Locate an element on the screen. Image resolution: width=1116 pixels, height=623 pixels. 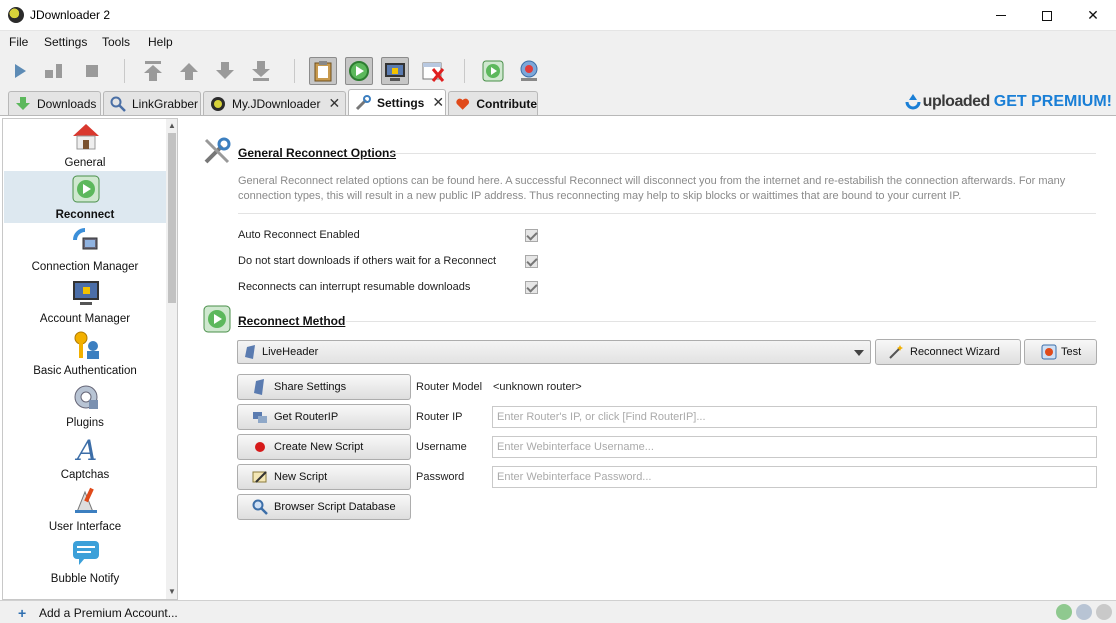
myjd-icon is located at coordinates (218, 103).